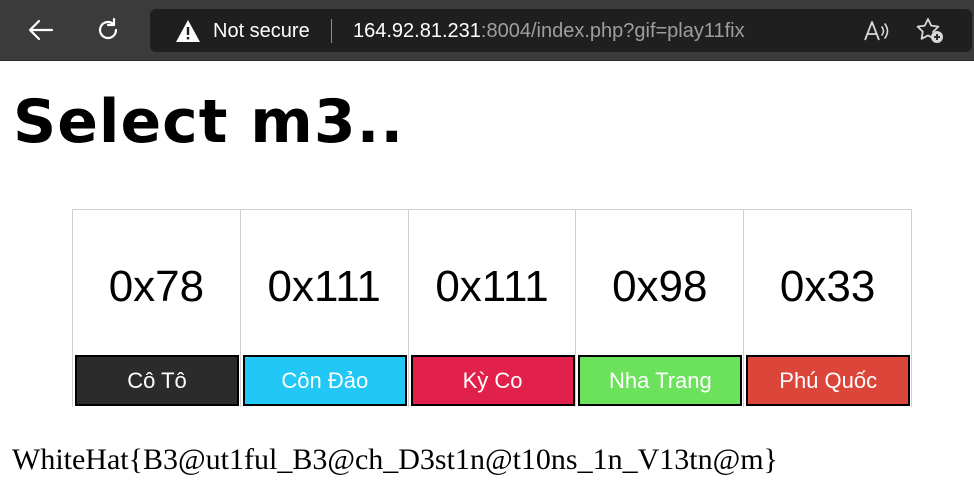 This screenshot has height=497, width=974. I want to click on url-path: :8004/index.php?gif=play11fix, so click(612, 31).